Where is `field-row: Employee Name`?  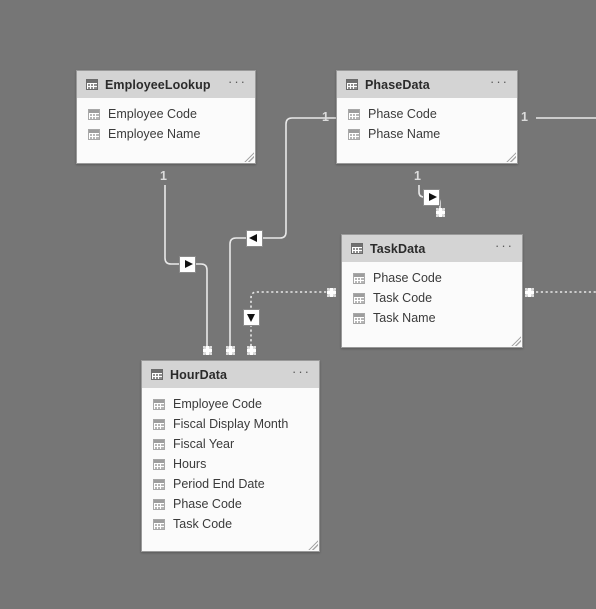
field-row: Employee Name is located at coordinates (166, 134).